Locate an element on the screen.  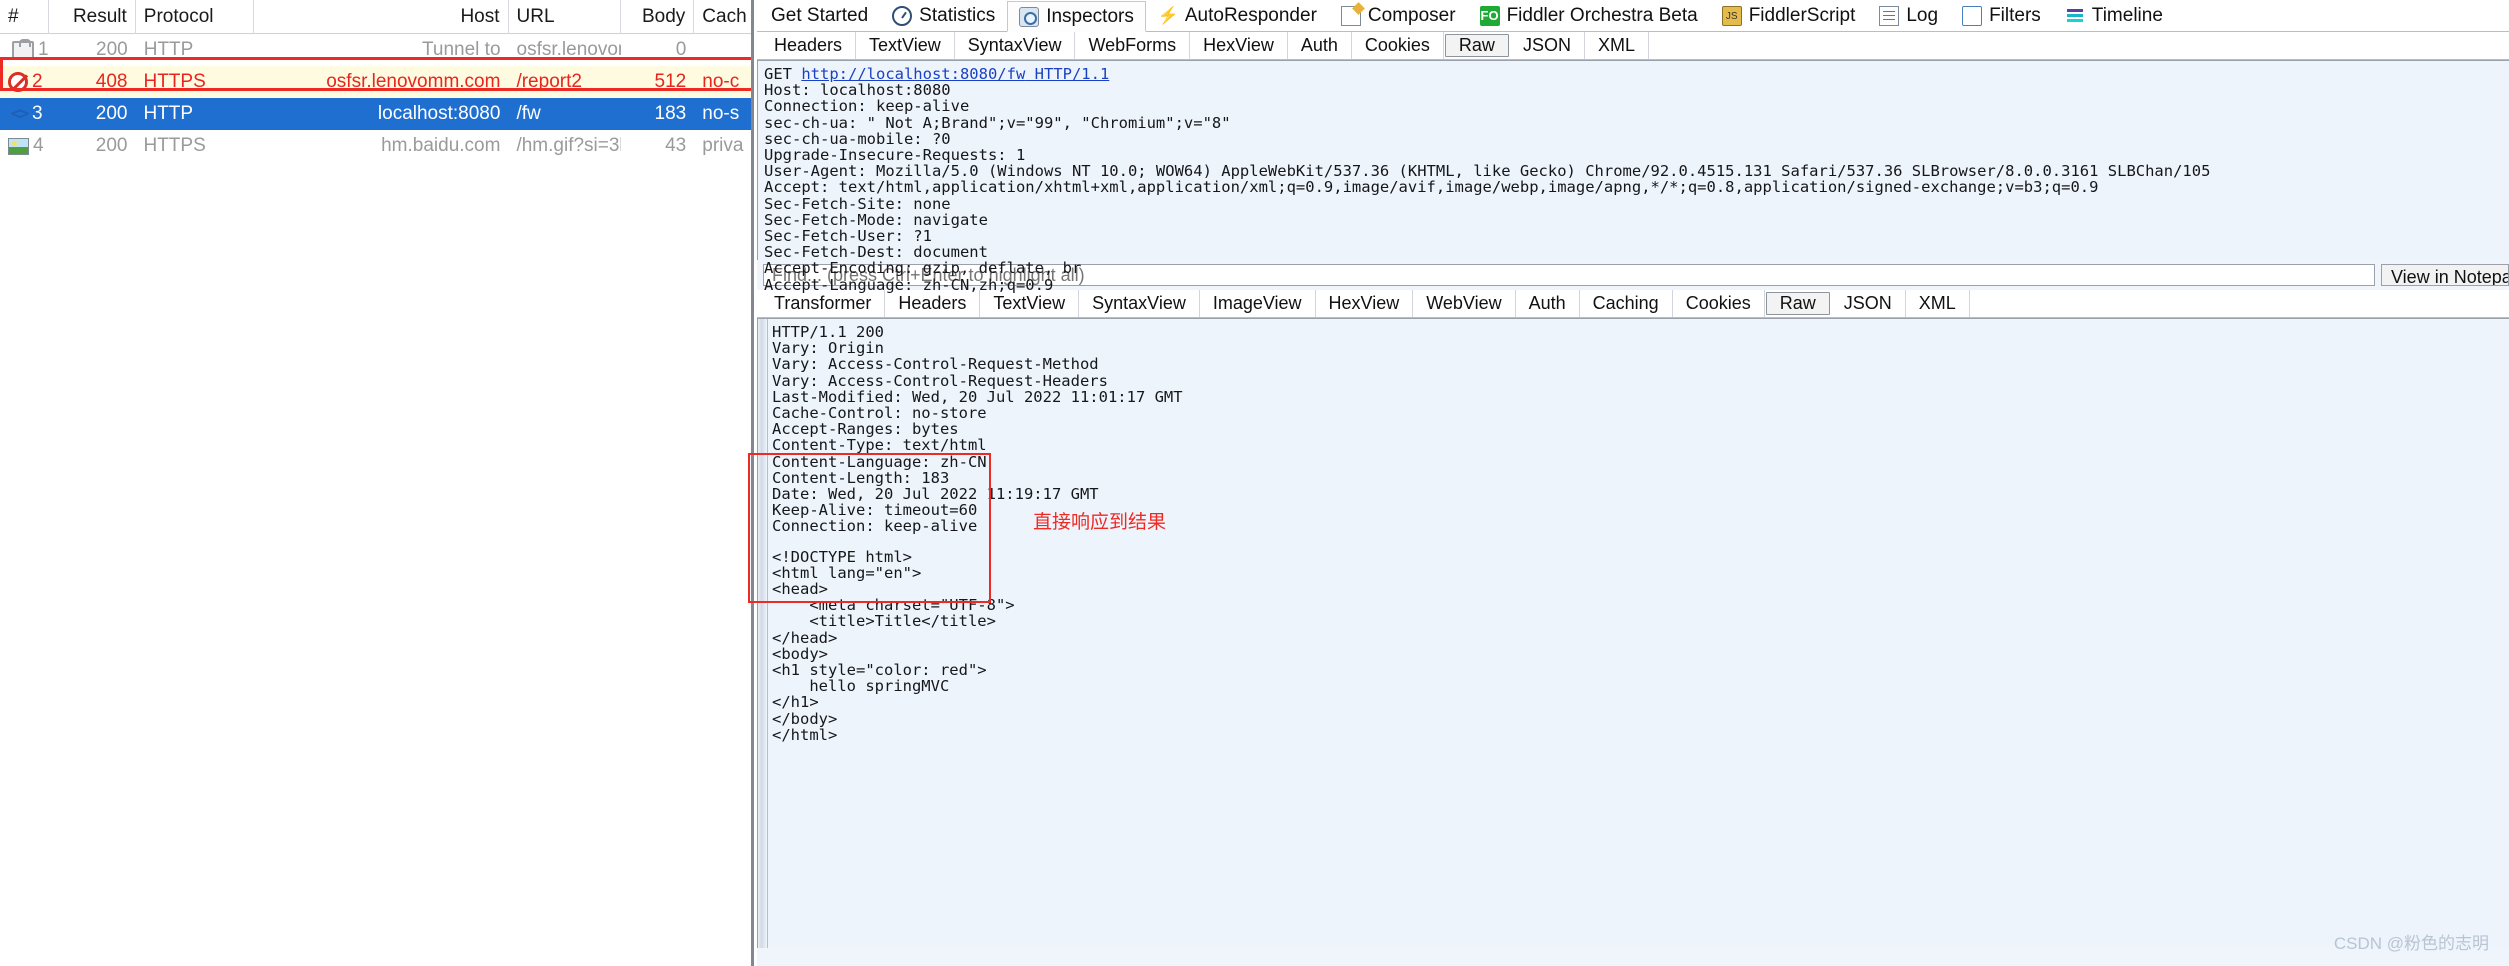
tab-fiddlerscript: JS FiddlerScript is located at coordinates (1789, 15).